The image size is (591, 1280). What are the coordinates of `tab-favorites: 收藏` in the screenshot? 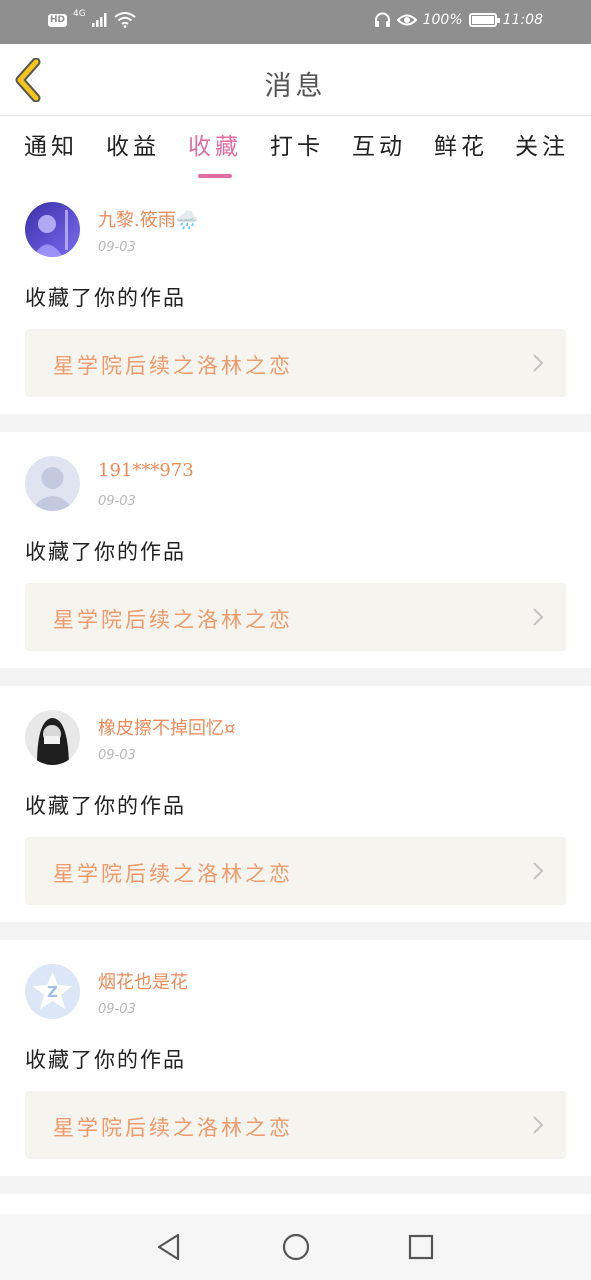 It's located at (215, 152).